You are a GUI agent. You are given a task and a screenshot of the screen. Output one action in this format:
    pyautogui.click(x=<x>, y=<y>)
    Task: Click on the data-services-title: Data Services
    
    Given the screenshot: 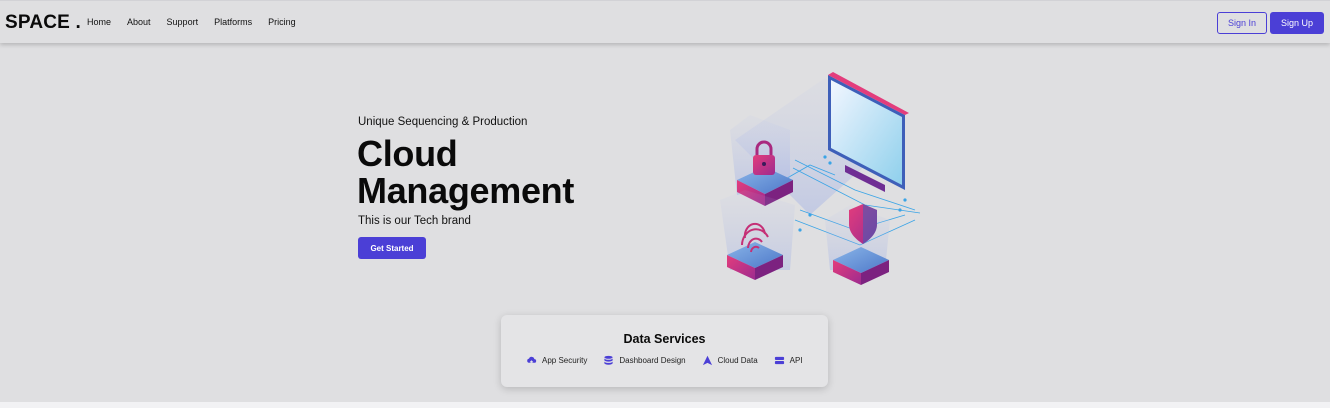 What is the action you would take?
    pyautogui.click(x=664, y=339)
    